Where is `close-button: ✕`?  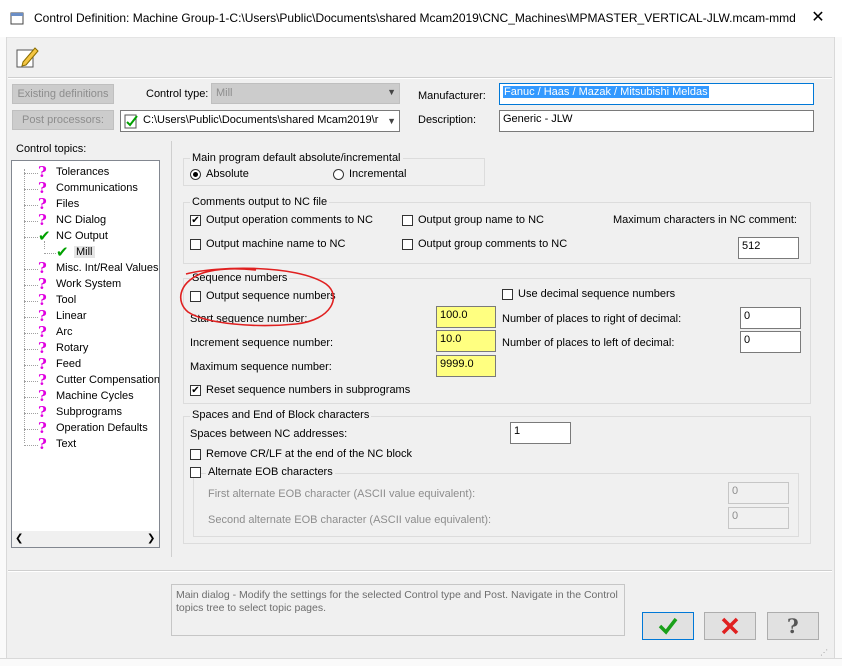 close-button: ✕ is located at coordinates (818, 18).